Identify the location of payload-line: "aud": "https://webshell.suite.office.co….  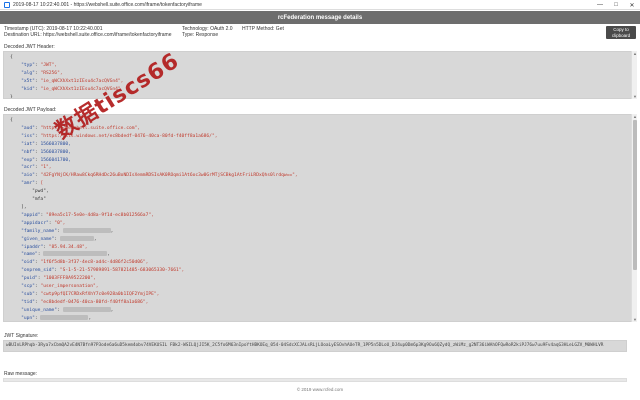
(81, 128).